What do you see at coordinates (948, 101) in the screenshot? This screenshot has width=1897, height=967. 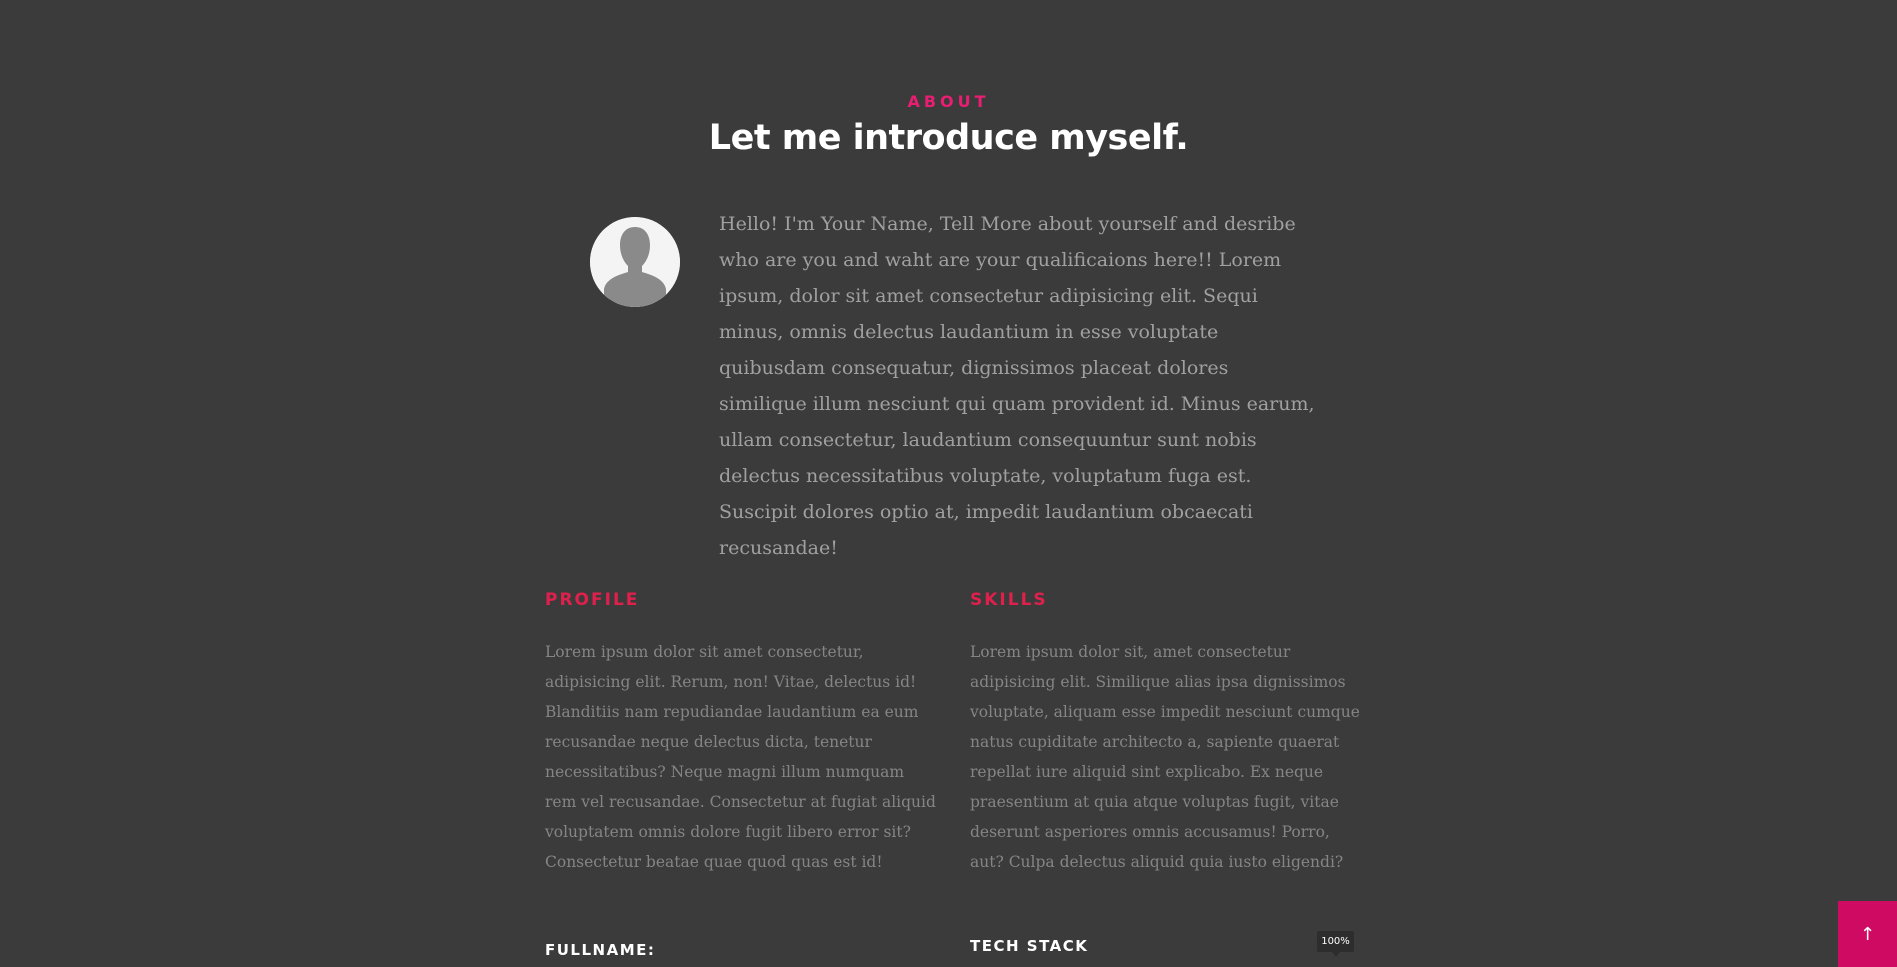 I see `section-eyebrow: ABOUT` at bounding box center [948, 101].